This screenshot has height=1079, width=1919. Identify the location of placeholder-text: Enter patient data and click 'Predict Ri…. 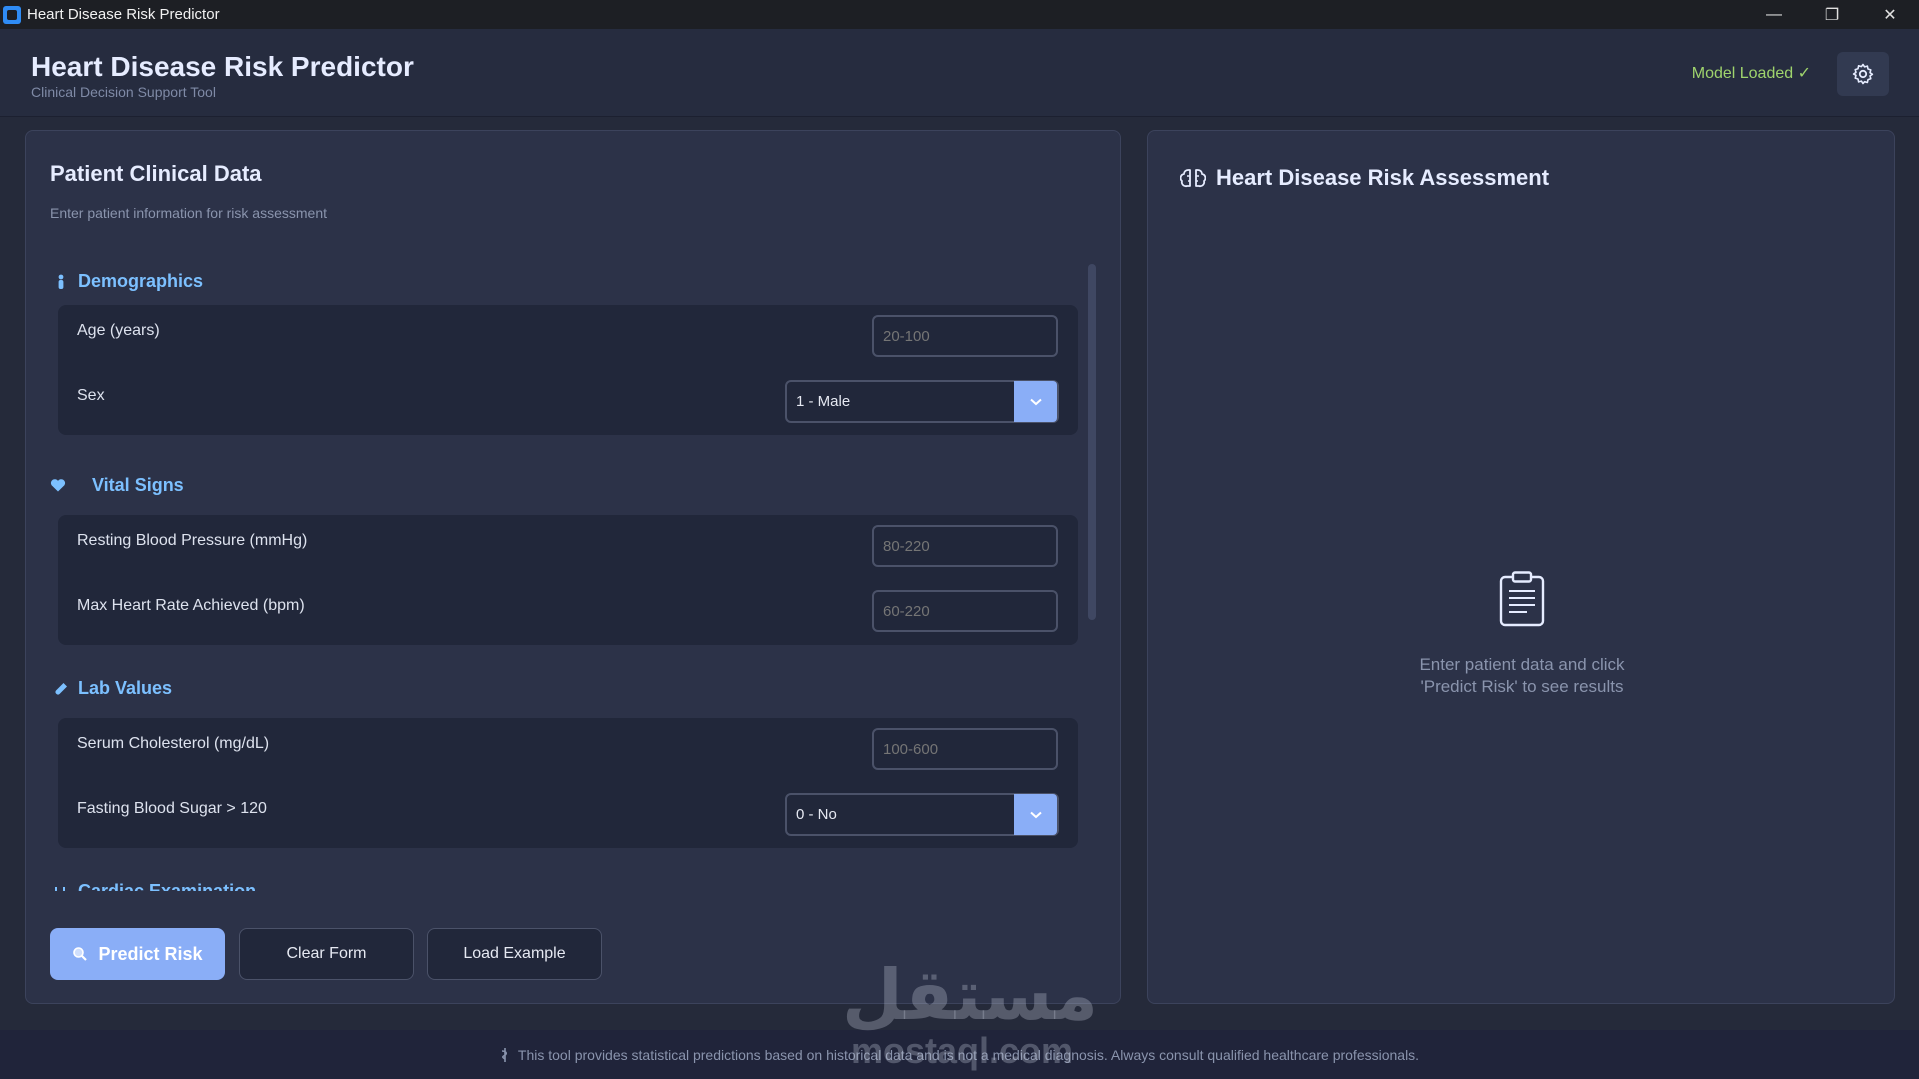
(1522, 676).